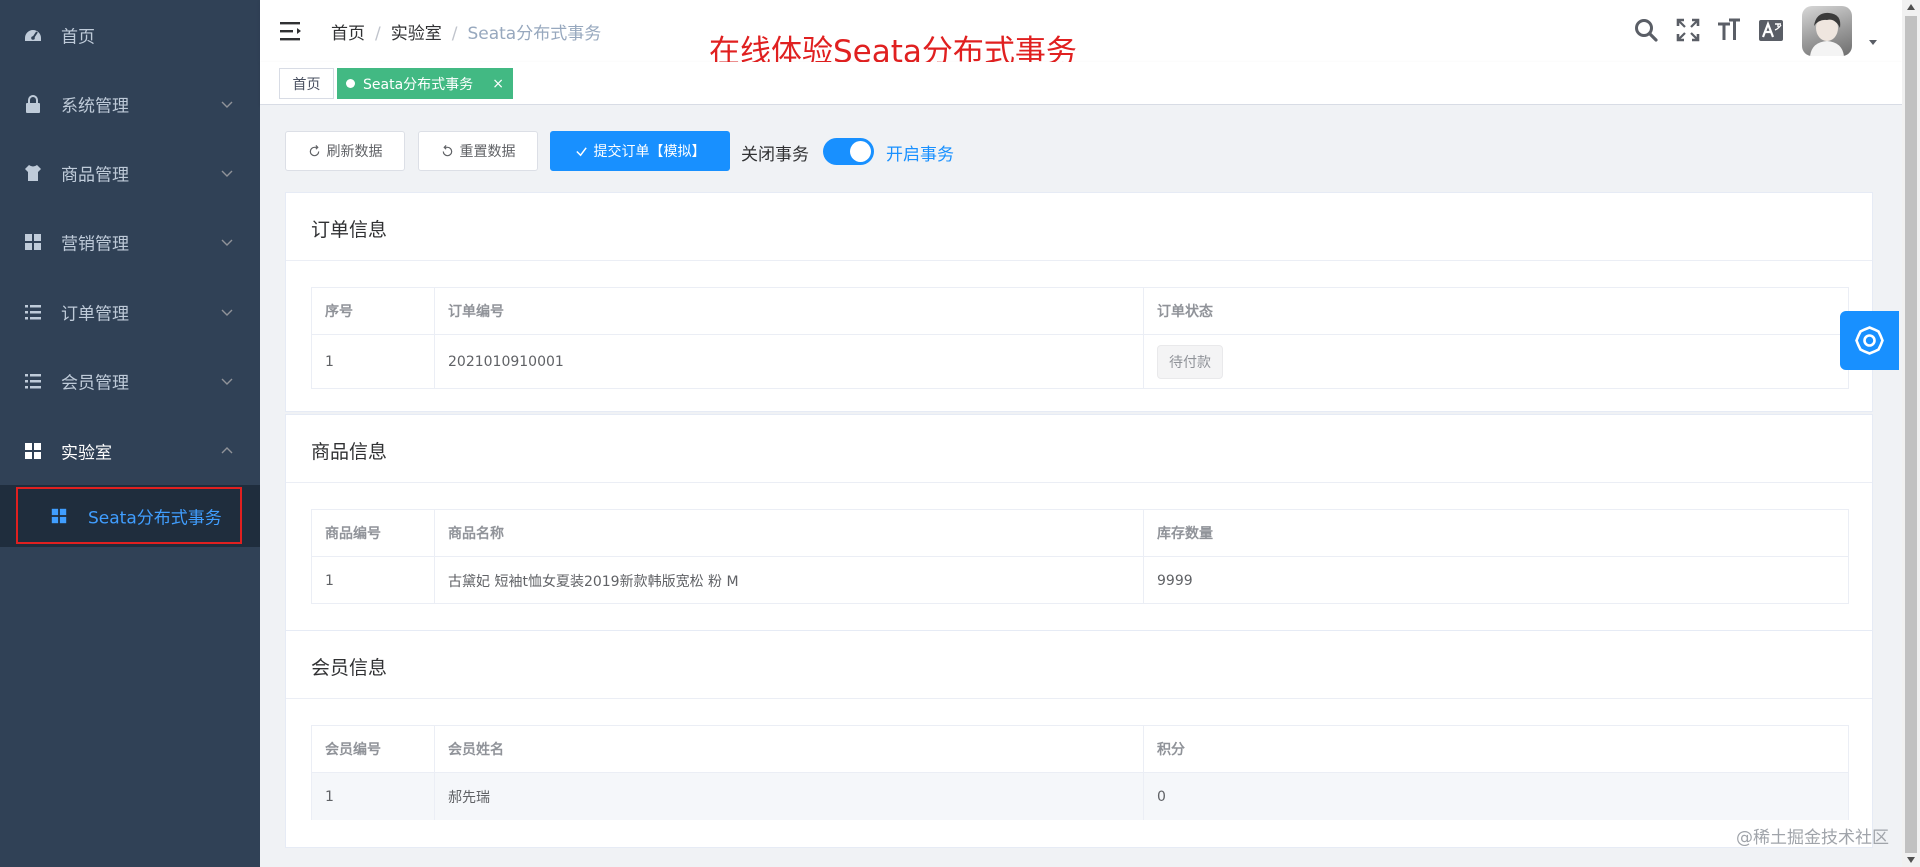 This screenshot has width=1920, height=867. Describe the element at coordinates (349, 230) in the screenshot. I see `card-title: 订单信息` at that location.